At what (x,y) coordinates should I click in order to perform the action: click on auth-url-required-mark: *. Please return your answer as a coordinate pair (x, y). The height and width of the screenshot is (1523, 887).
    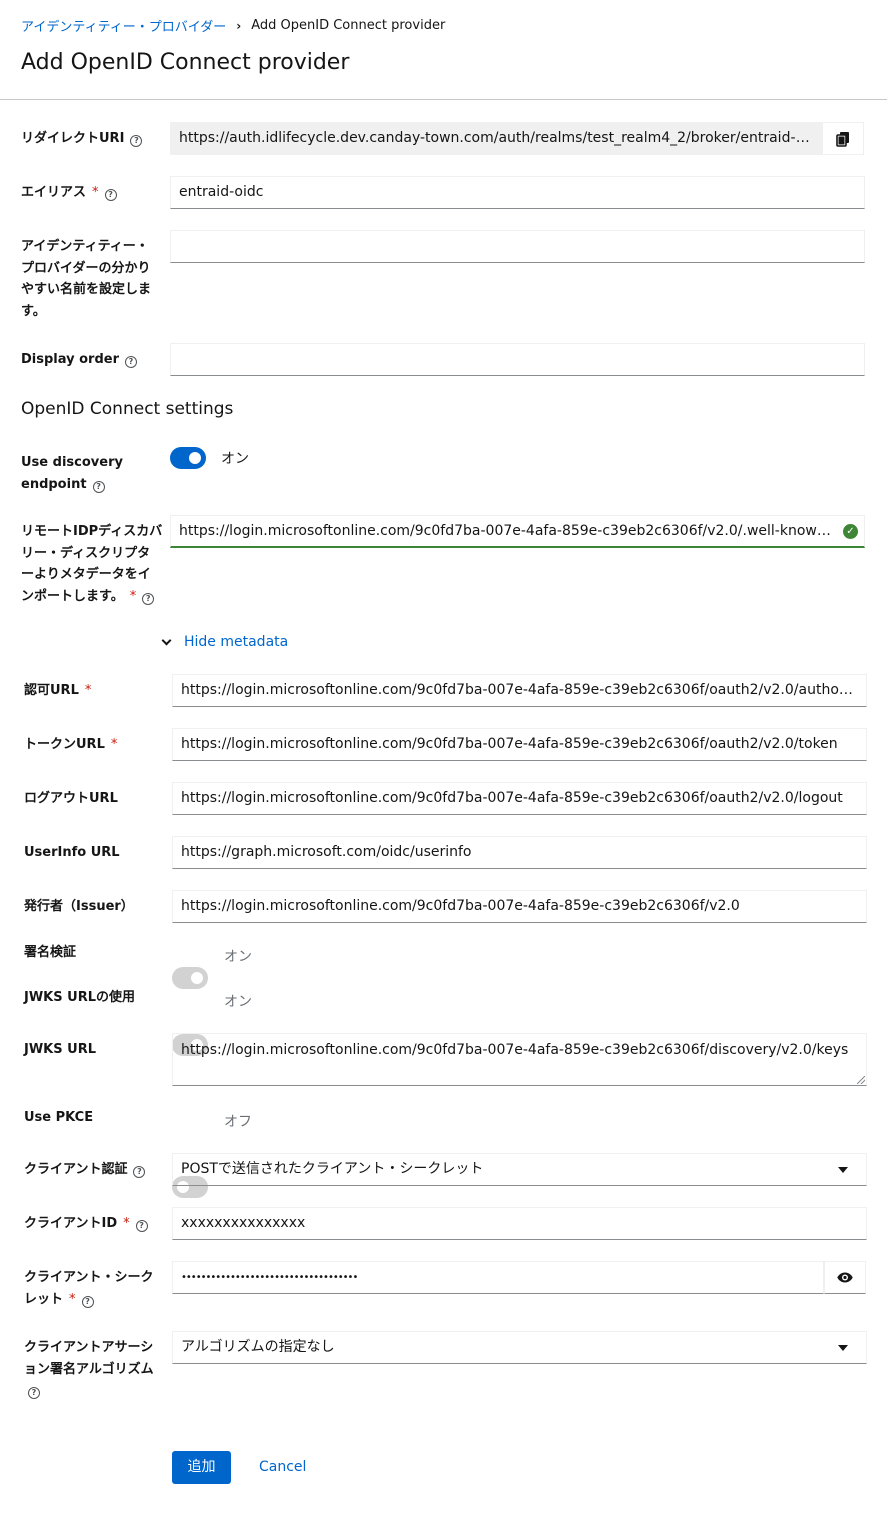
    Looking at the image, I should click on (88, 690).